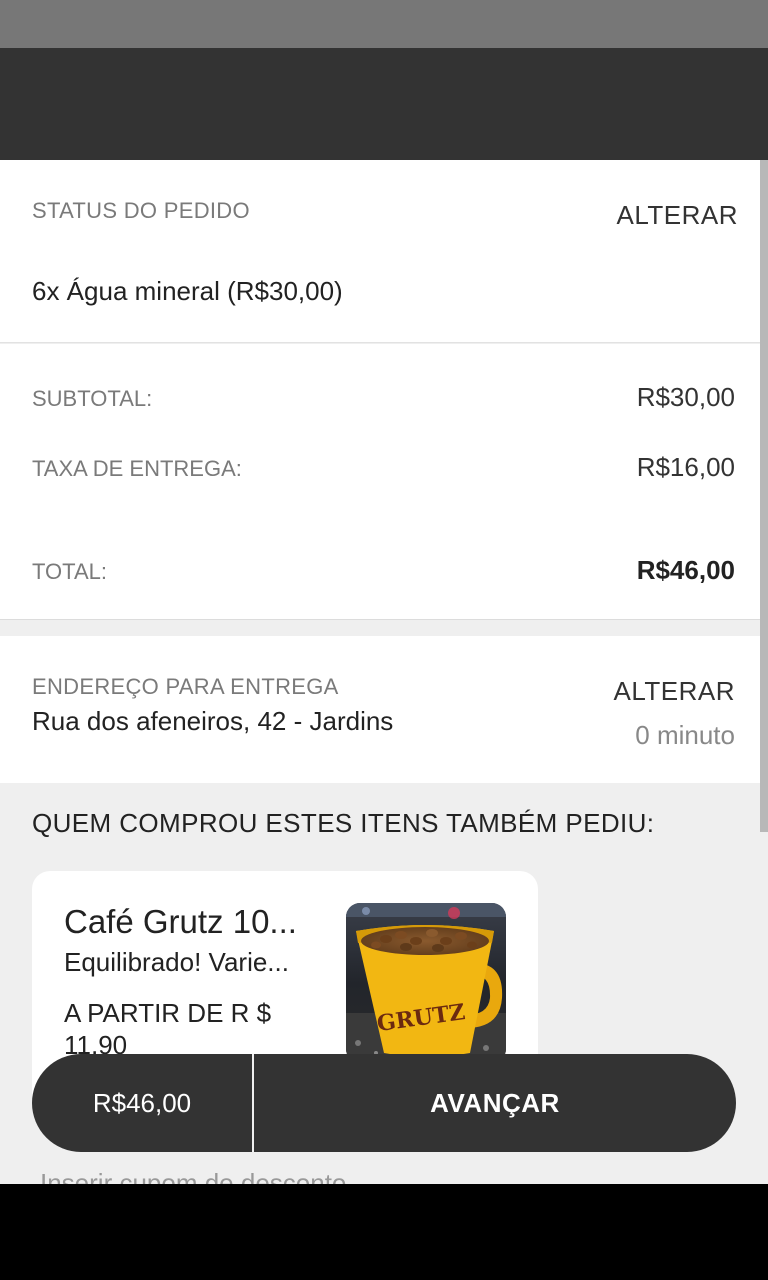  What do you see at coordinates (426, 983) in the screenshot?
I see `product-image: GRUTZ` at bounding box center [426, 983].